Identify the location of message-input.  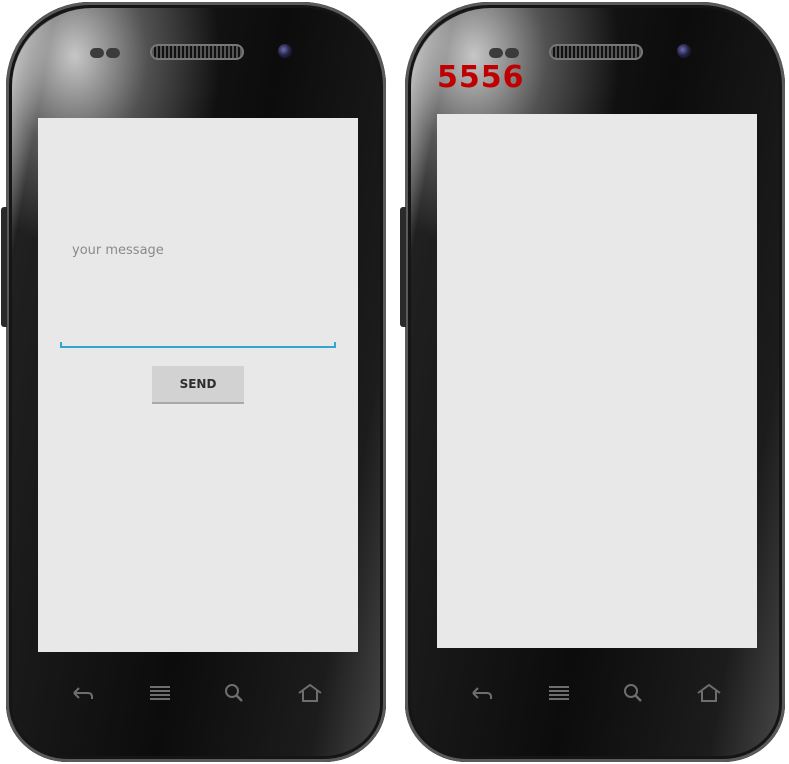
(200, 333).